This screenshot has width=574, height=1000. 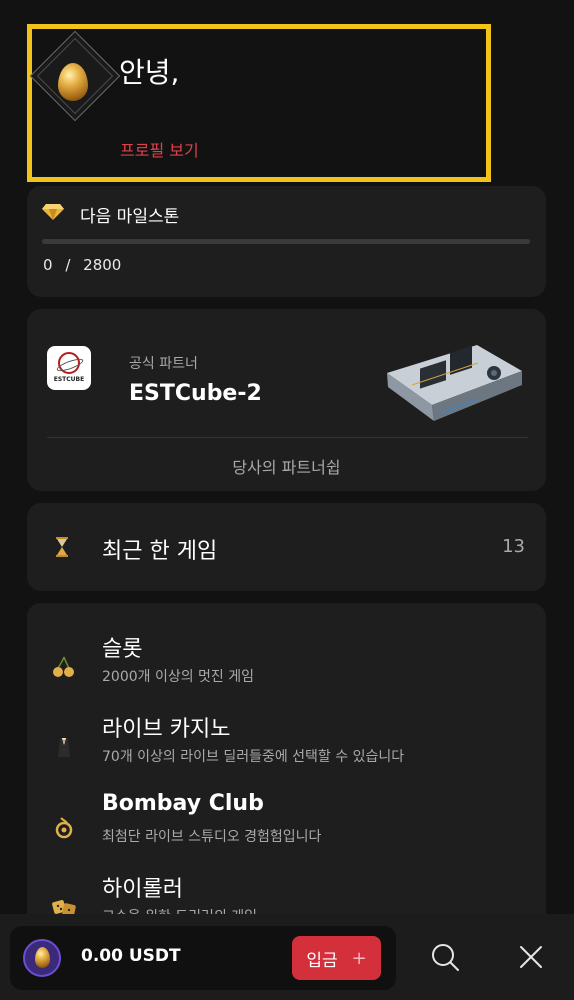 I want to click on cherries-icon, so click(x=63, y=666).